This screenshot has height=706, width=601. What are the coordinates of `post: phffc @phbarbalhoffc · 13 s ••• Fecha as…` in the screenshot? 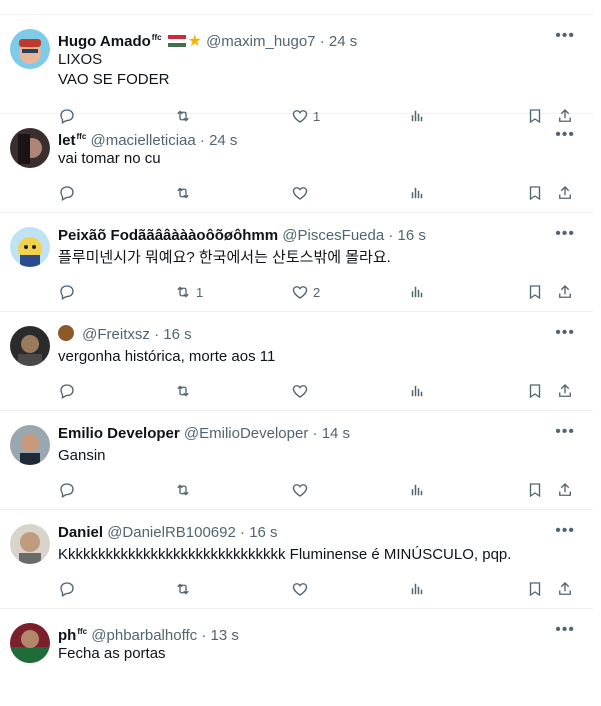 It's located at (296, 657).